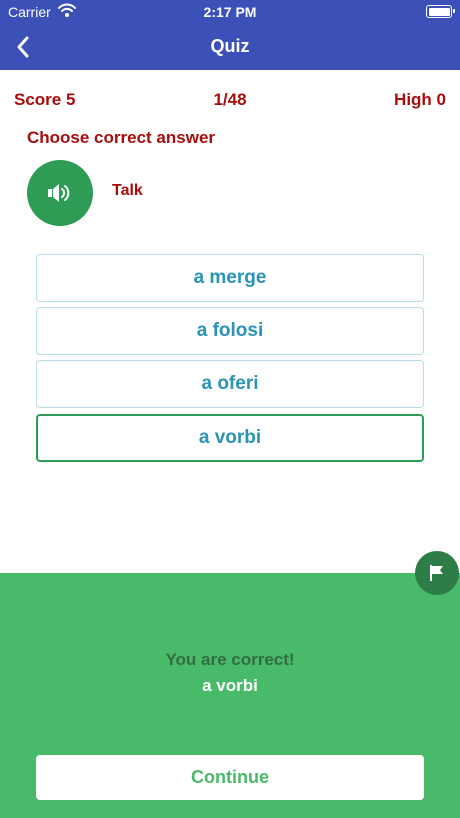 The width and height of the screenshot is (460, 818). What do you see at coordinates (420, 99) in the screenshot?
I see `high-score-label: High 0` at bounding box center [420, 99].